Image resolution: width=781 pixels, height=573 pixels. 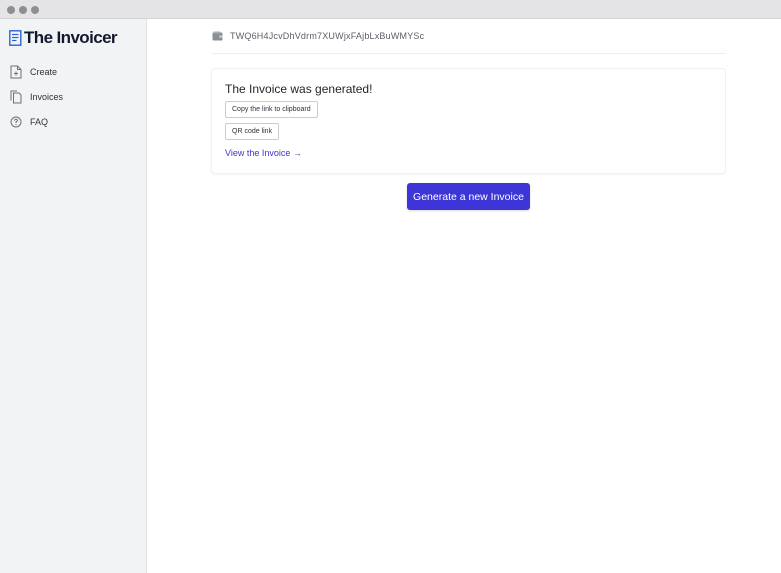 What do you see at coordinates (252, 131) in the screenshot?
I see `qr-code-link-button: QR code link` at bounding box center [252, 131].